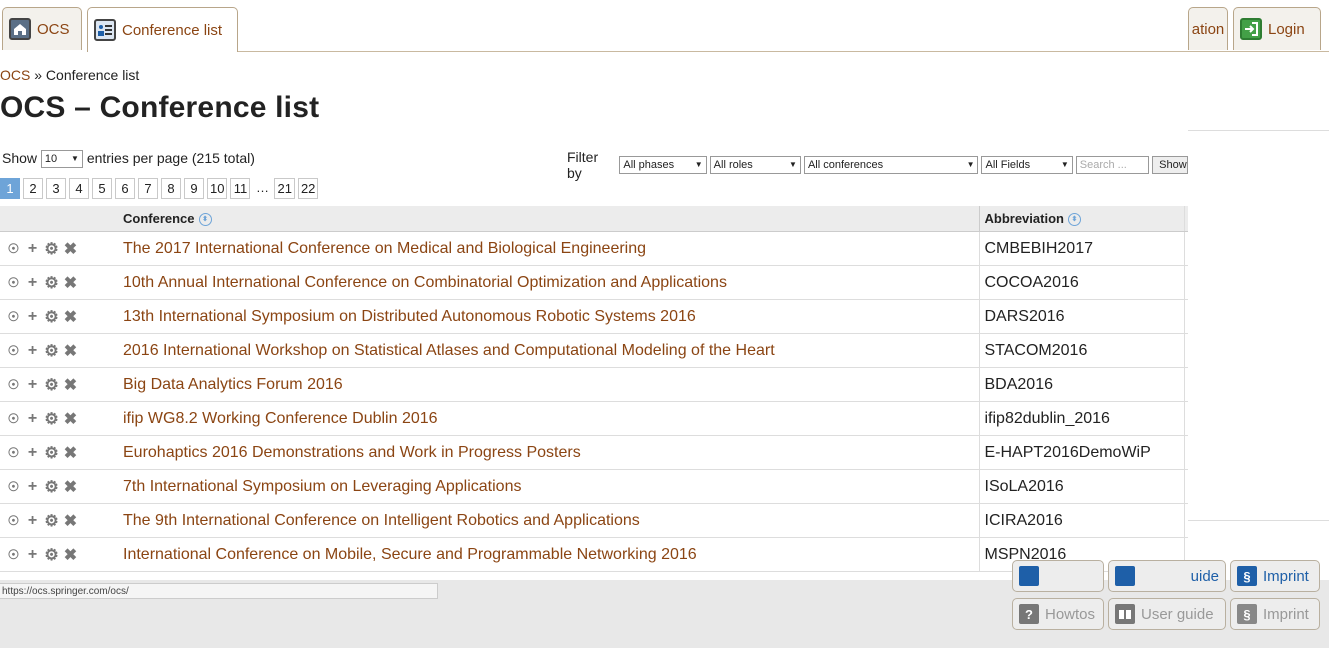  Describe the element at coordinates (194, 188) in the screenshot. I see `page-link-9: 9` at that location.